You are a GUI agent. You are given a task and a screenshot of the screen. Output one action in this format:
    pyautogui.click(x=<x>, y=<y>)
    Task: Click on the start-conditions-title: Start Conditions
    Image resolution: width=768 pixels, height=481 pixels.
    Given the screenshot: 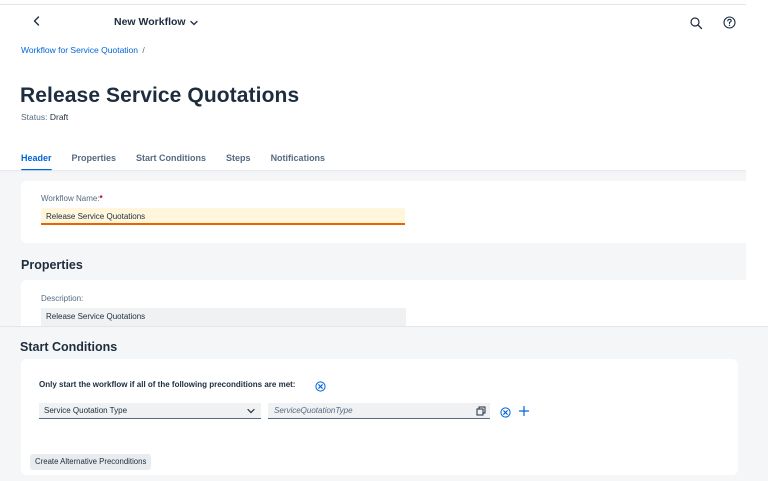 What is the action you would take?
    pyautogui.click(x=69, y=347)
    